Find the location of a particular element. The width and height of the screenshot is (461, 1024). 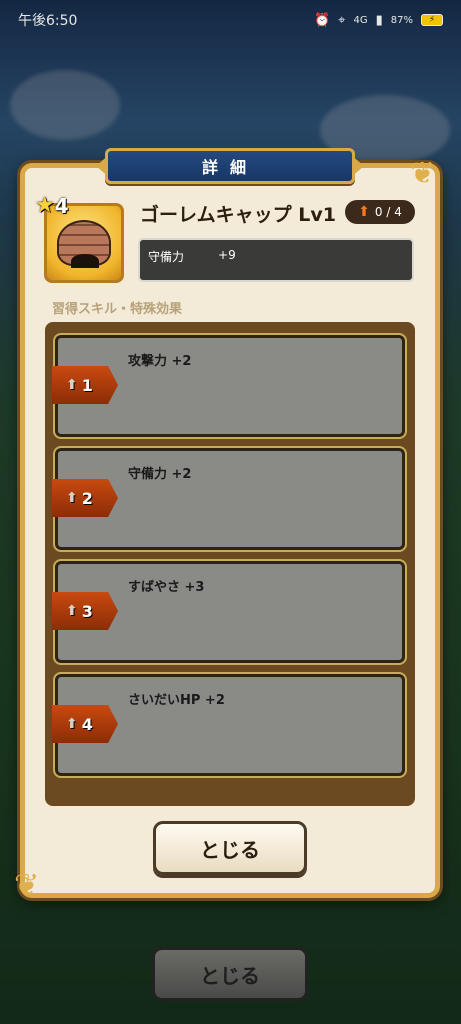

skill-text: さいだいHP +2 is located at coordinates (176, 700).